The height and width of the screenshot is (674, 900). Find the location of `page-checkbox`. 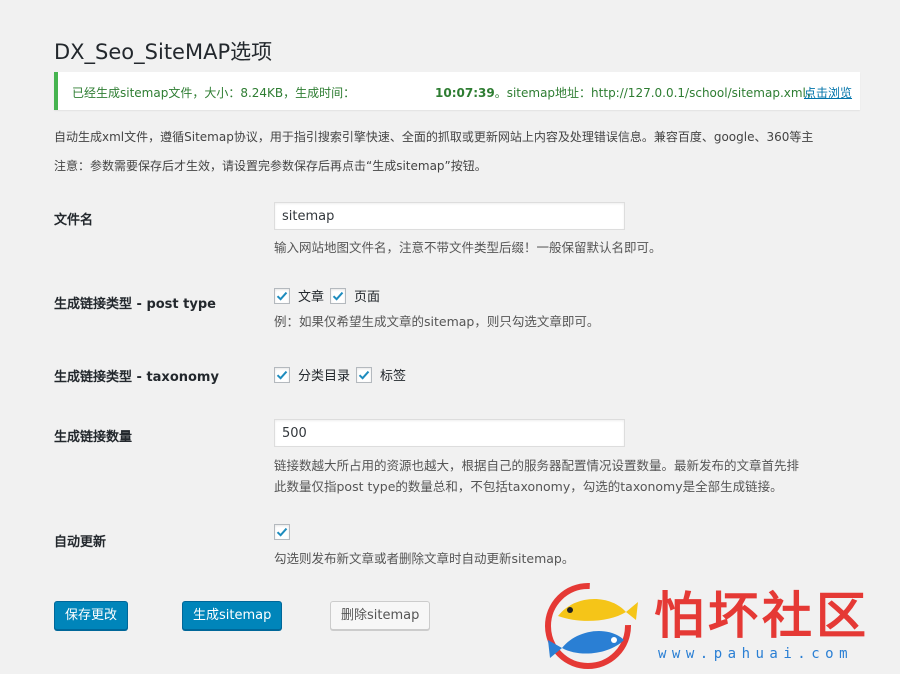

page-checkbox is located at coordinates (338, 295).